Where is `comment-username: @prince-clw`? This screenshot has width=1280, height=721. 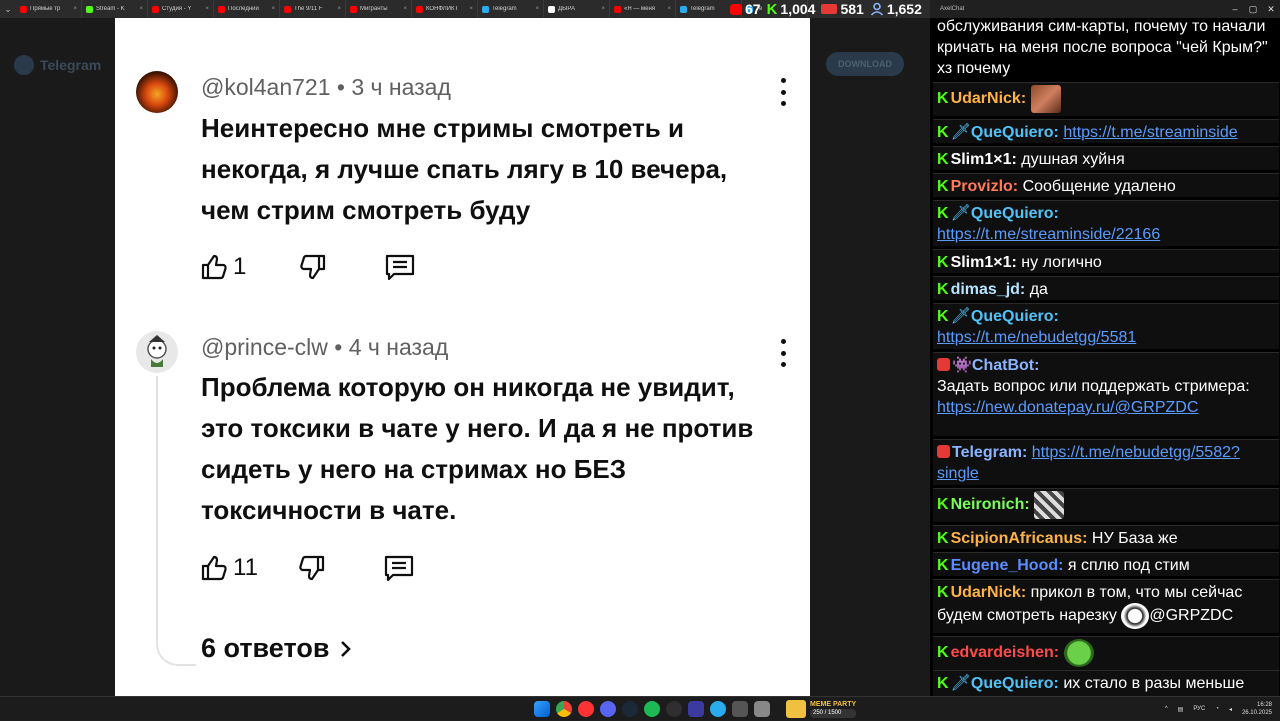 comment-username: @prince-clw is located at coordinates (264, 347).